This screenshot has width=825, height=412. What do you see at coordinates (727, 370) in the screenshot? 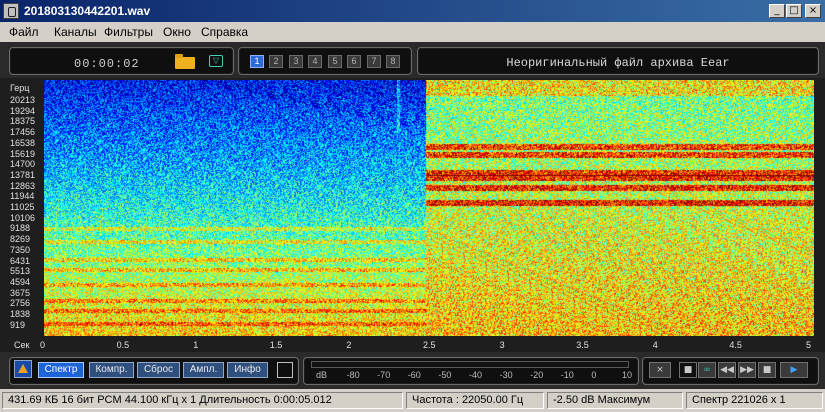
I see `rewind-icon: ◀◀` at bounding box center [727, 370].